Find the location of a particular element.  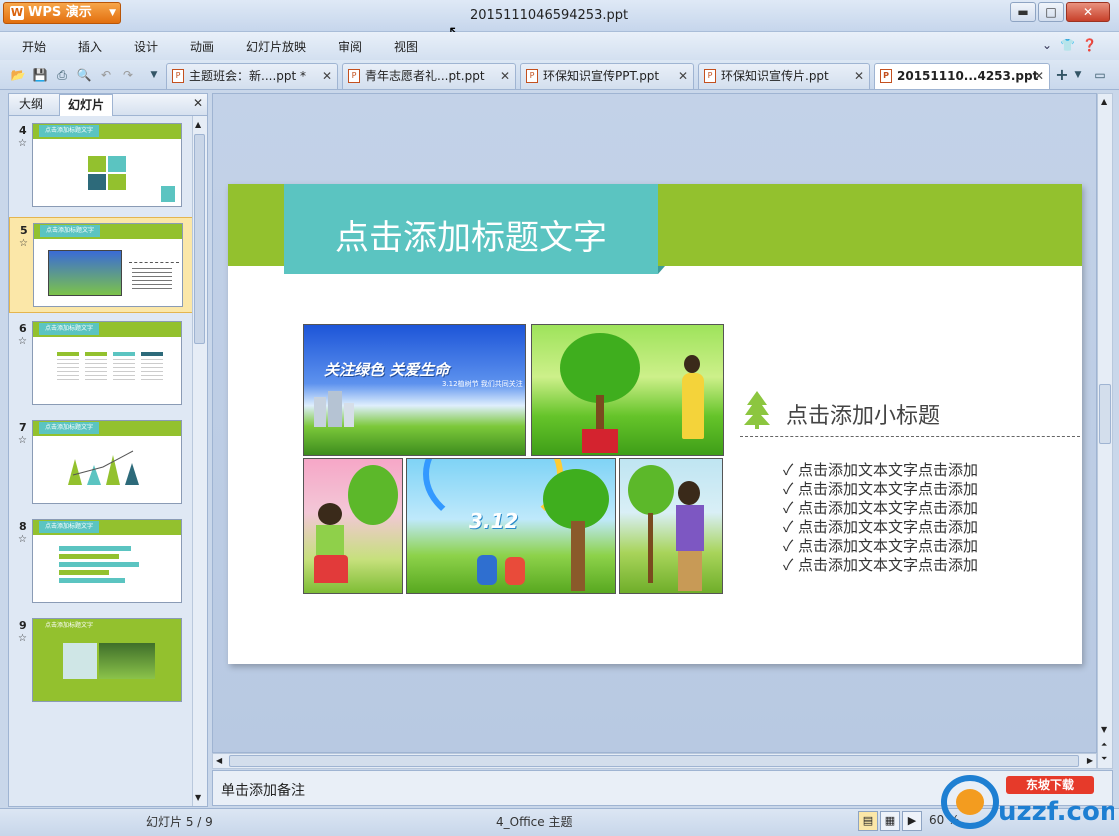

slideshow-view-icon: ▶ is located at coordinates (912, 821).